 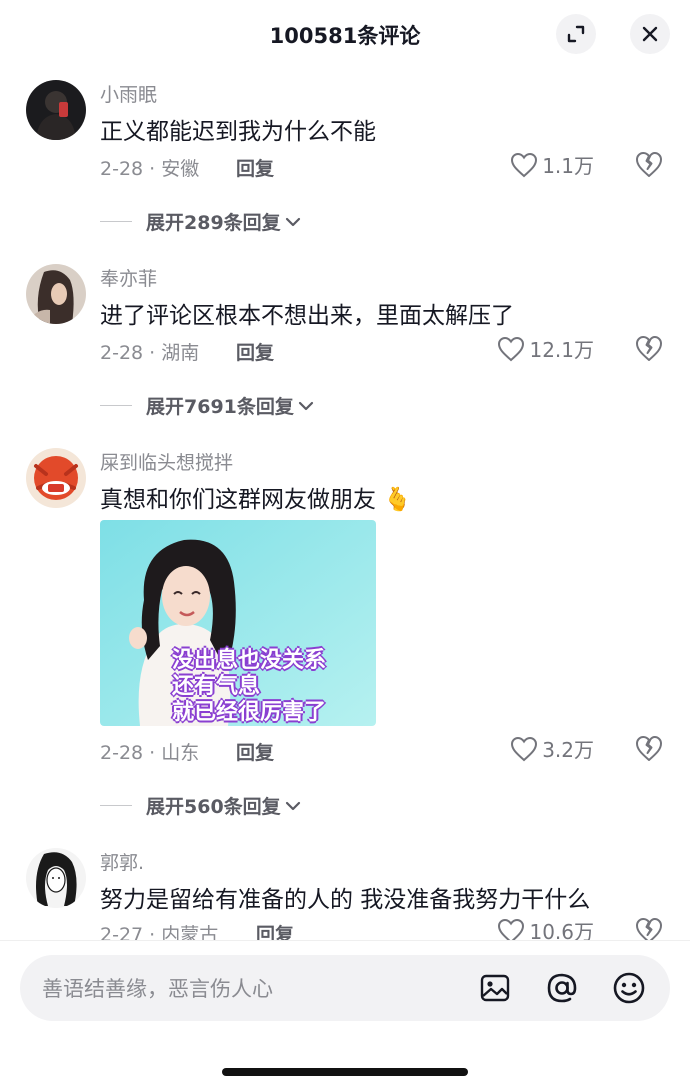 What do you see at coordinates (568, 750) in the screenshot?
I see `like-count: 3.2万` at bounding box center [568, 750].